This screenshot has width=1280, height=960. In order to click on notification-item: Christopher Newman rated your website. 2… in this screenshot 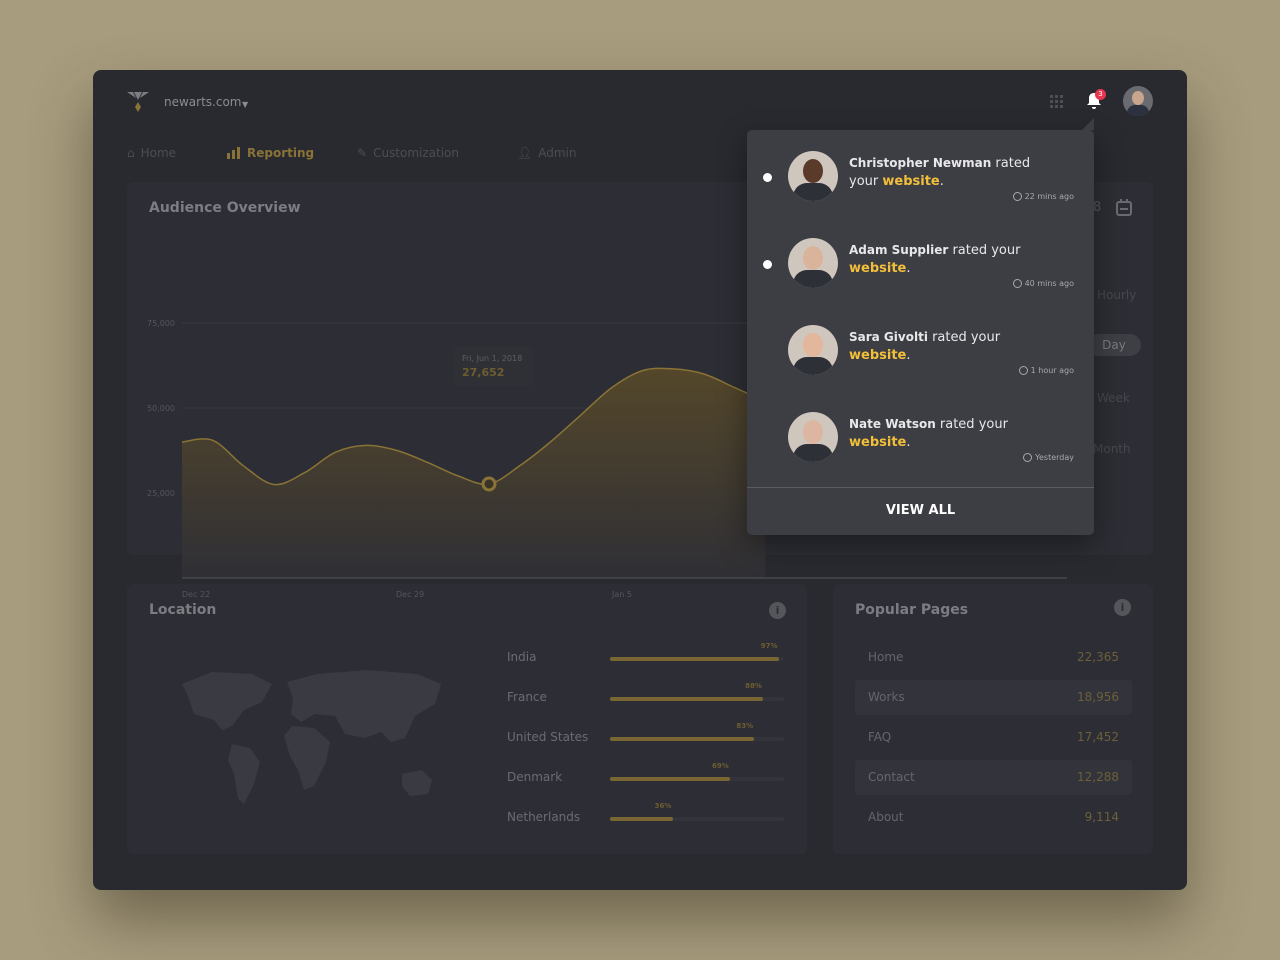, I will do `click(920, 173)`.